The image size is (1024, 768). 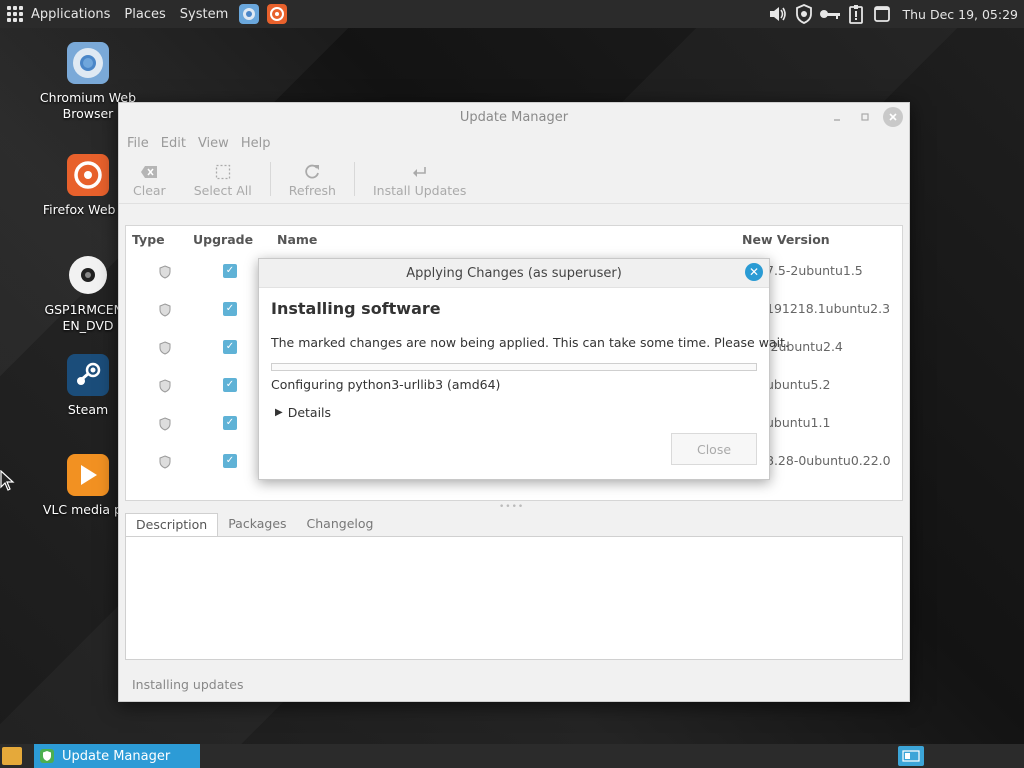 What do you see at coordinates (249, 14) in the screenshot?
I see `chromium-launcher-icon` at bounding box center [249, 14].